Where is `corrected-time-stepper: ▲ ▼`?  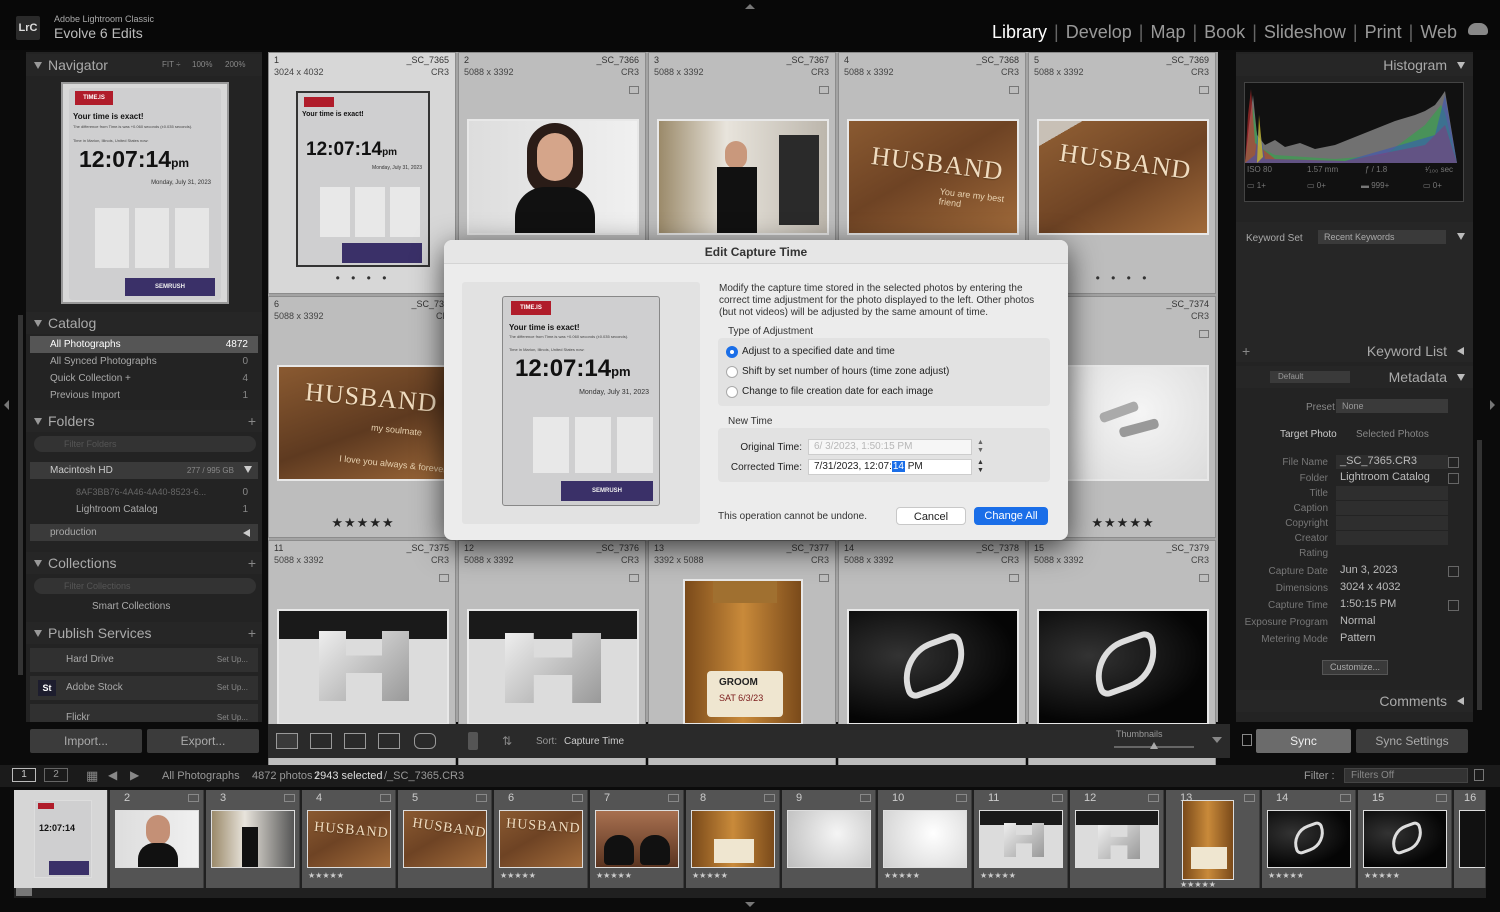
corrected-time-stepper: ▲ ▼ is located at coordinates (980, 467).